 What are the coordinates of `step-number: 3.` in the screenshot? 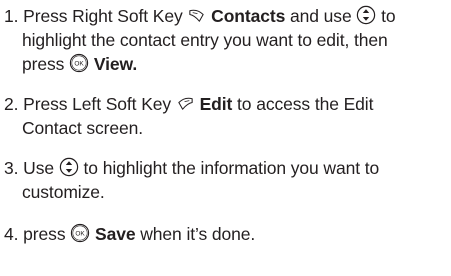 It's located at (11, 168).